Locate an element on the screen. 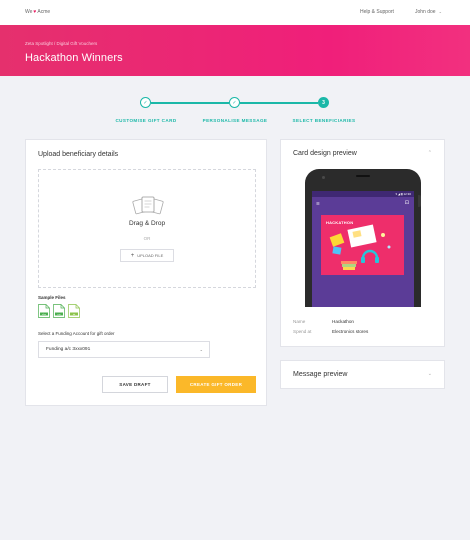 This screenshot has height=540, width=470. card-name-value: Hackathon is located at coordinates (343, 321).